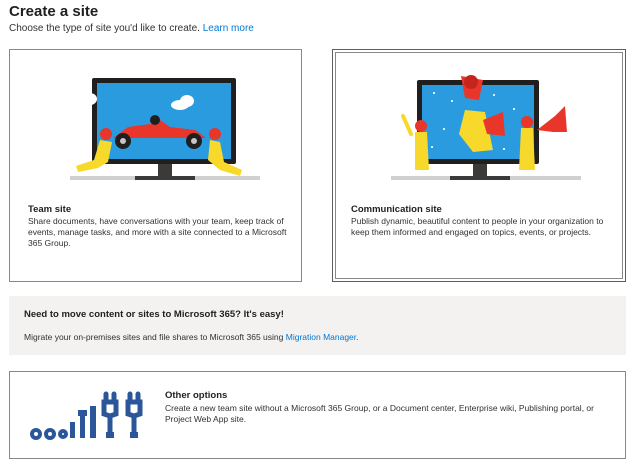 This screenshot has height=471, width=640. What do you see at coordinates (86, 415) in the screenshot?
I see `tools-icon` at bounding box center [86, 415].